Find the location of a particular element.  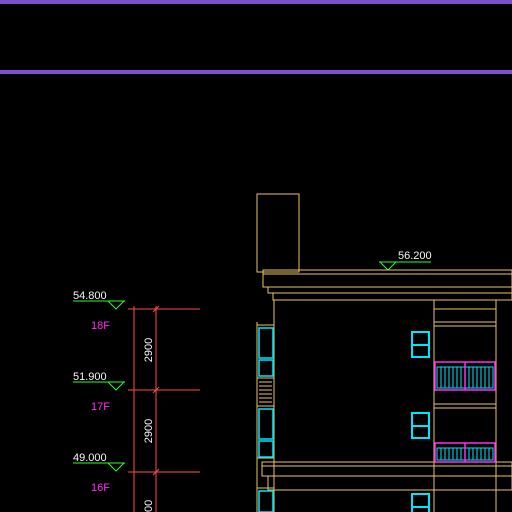

dimension-text-3: 2900 is located at coordinates (149, 506).